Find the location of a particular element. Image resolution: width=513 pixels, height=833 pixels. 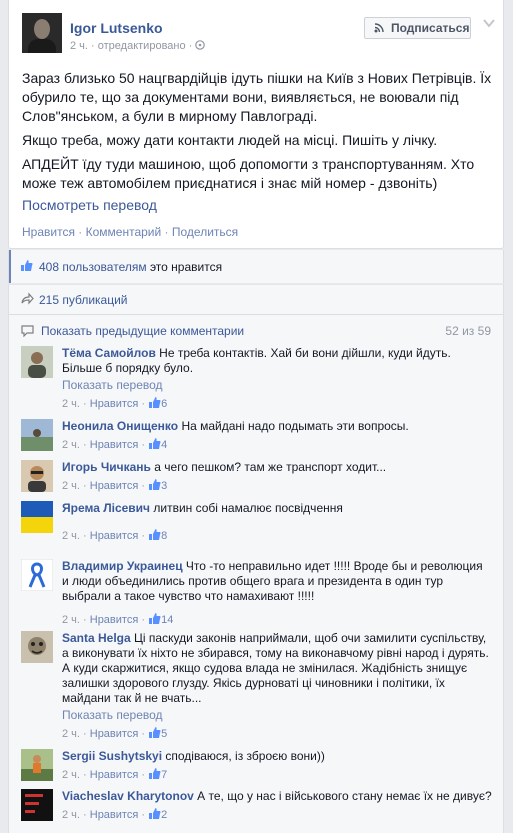

commenter-avatar-ribbon is located at coordinates (37, 575).